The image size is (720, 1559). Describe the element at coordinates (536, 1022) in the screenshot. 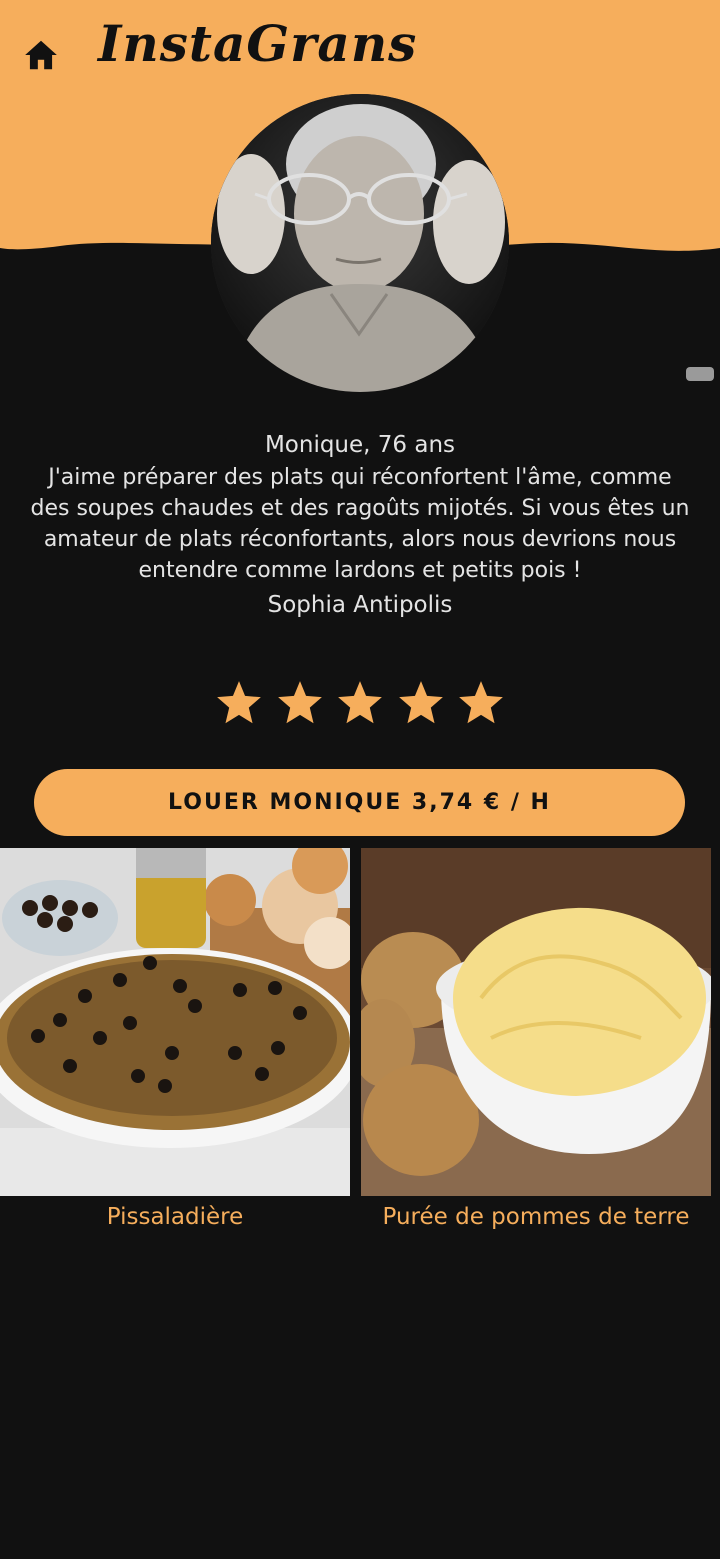

I see `dish-photo-puree` at that location.